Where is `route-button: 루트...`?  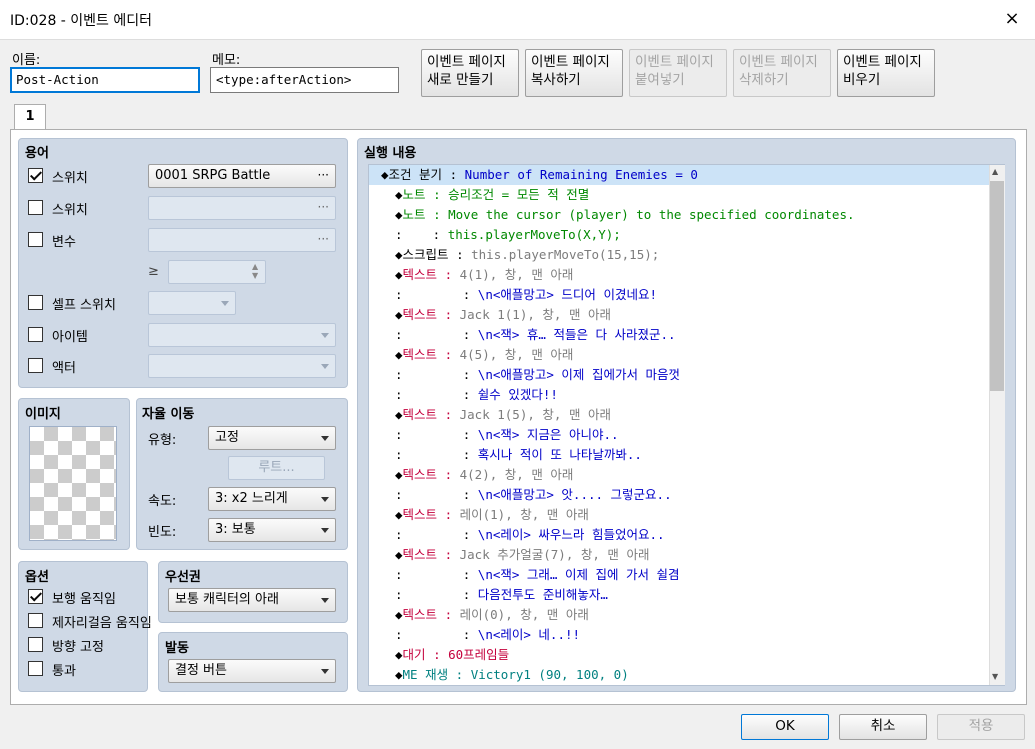 route-button: 루트... is located at coordinates (276, 468).